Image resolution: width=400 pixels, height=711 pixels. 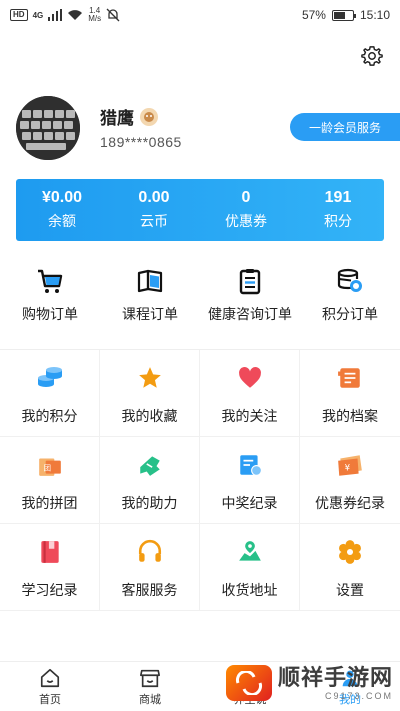 What do you see at coordinates (149, 116) in the screenshot?
I see `member-level-icon` at bounding box center [149, 116].